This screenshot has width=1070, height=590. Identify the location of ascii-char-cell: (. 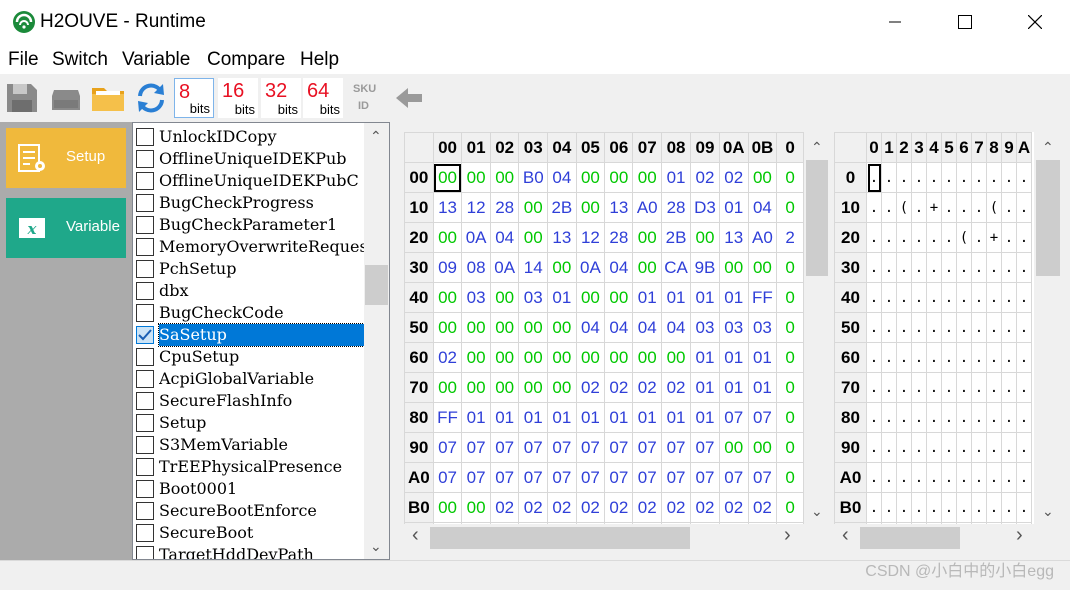
(964, 237).